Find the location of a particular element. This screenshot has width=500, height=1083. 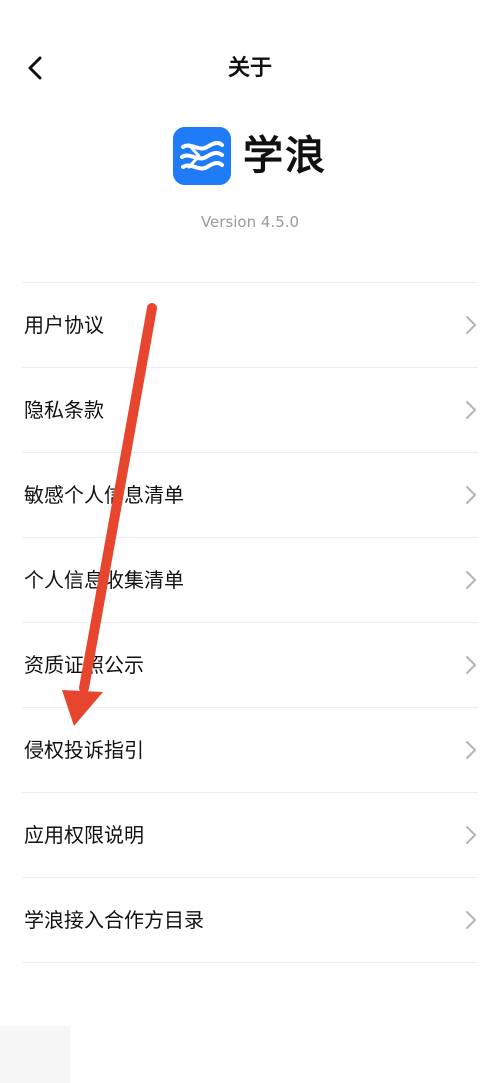

menu-item-label: 资质证照公示 is located at coordinates (84, 665).